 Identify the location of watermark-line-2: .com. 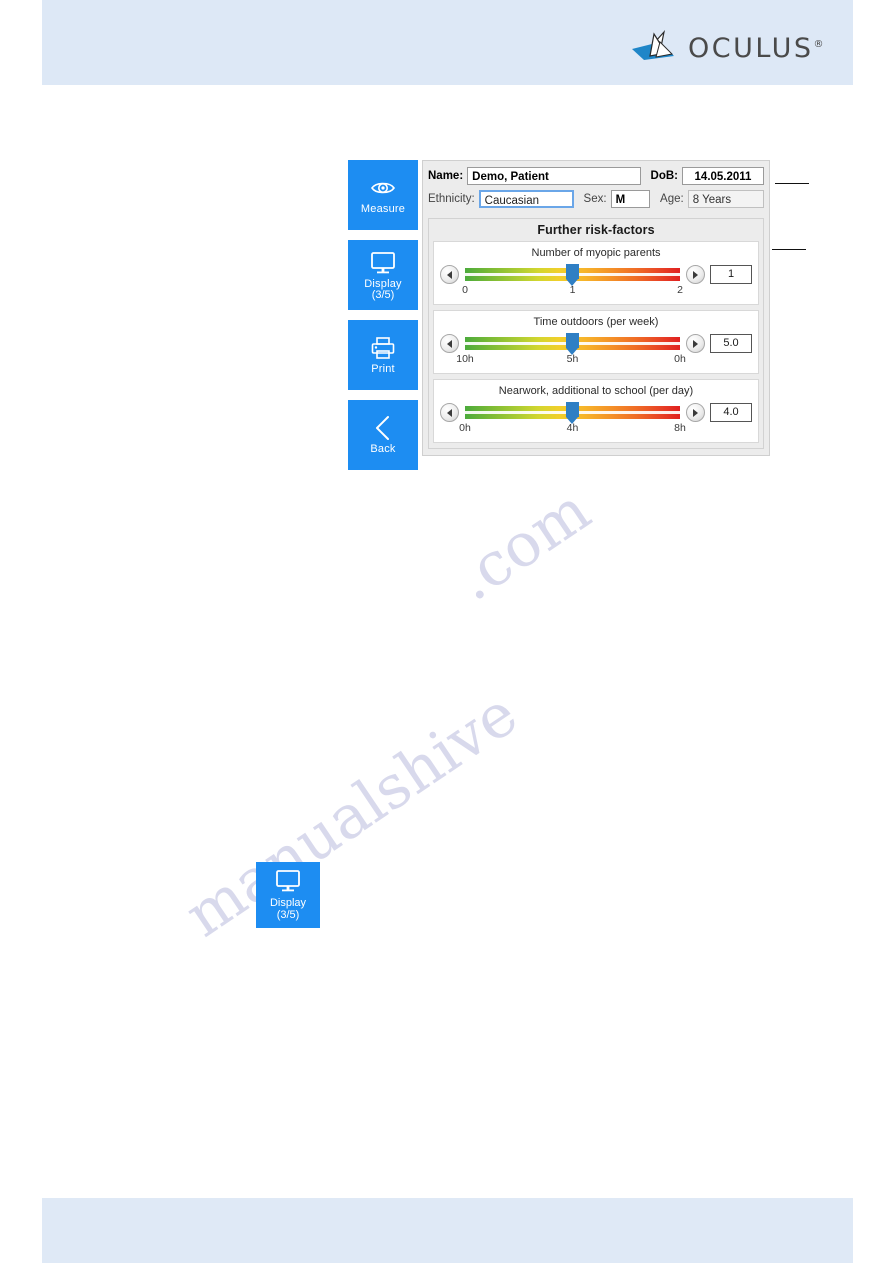
(522, 545).